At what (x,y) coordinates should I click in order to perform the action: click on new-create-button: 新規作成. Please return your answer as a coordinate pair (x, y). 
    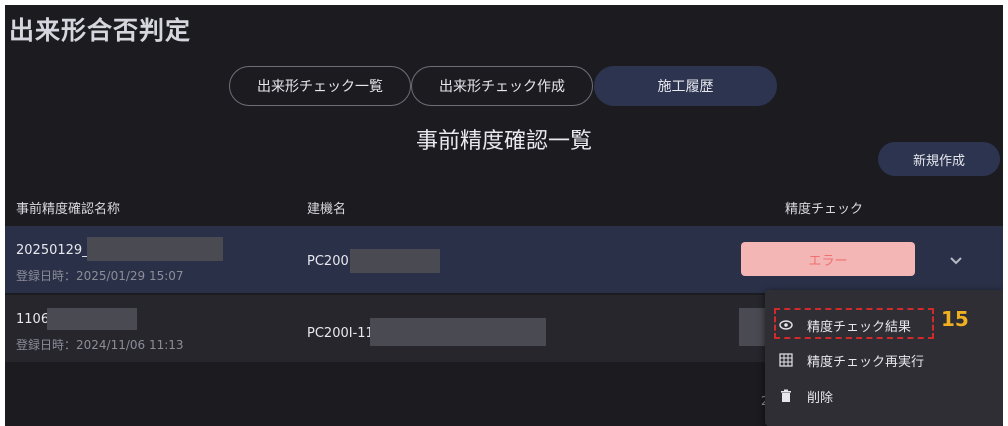
    Looking at the image, I should click on (939, 159).